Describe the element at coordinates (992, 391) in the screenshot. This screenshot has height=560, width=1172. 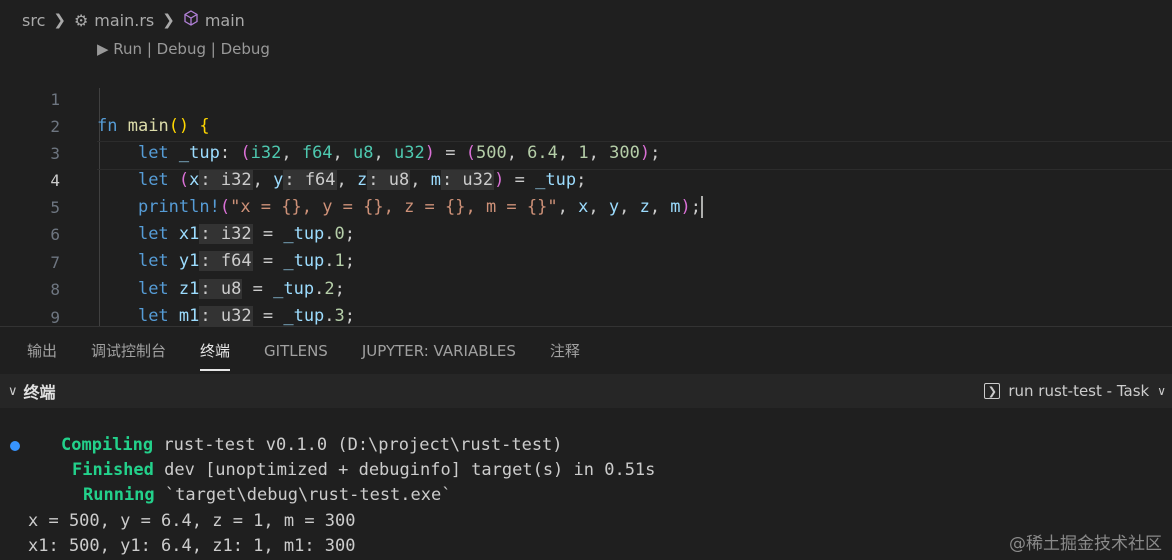
I see `terminal-icon: ❯` at that location.